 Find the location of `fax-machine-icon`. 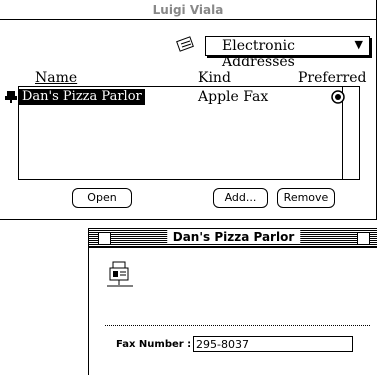

fax-machine-icon is located at coordinates (120, 274).